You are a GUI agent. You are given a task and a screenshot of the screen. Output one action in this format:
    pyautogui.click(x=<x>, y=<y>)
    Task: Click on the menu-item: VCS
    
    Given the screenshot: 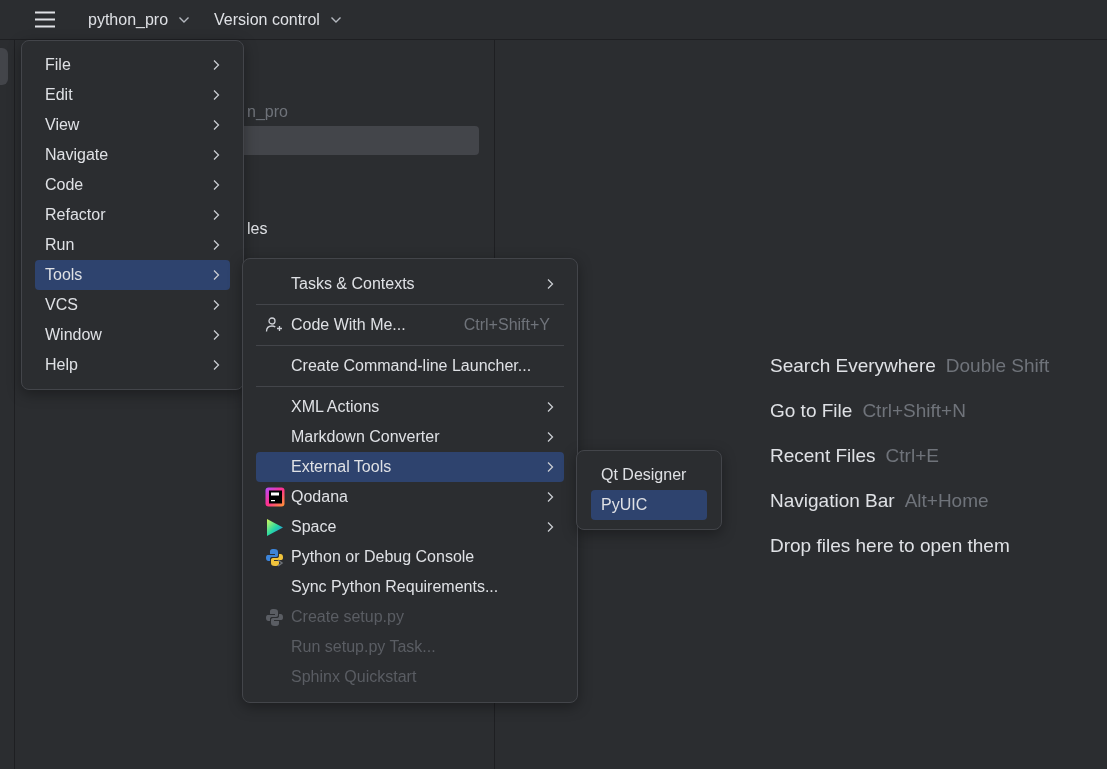 What is the action you would take?
    pyautogui.click(x=132, y=305)
    